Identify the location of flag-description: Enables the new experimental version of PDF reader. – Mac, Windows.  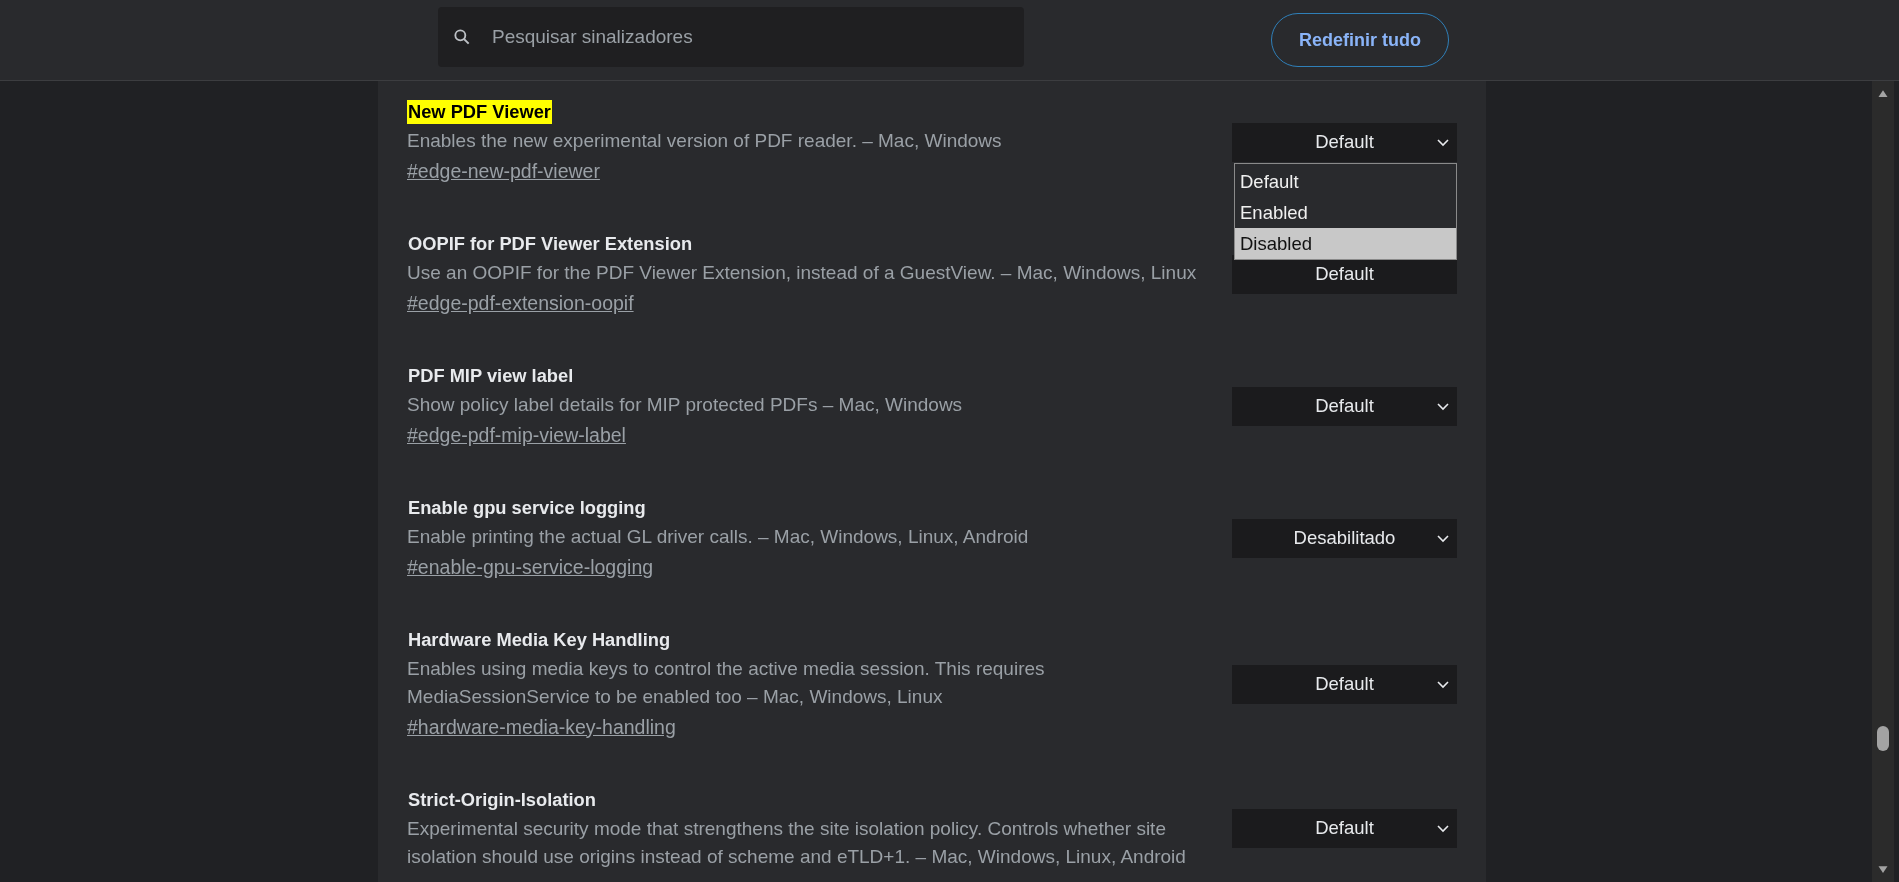
(705, 141).